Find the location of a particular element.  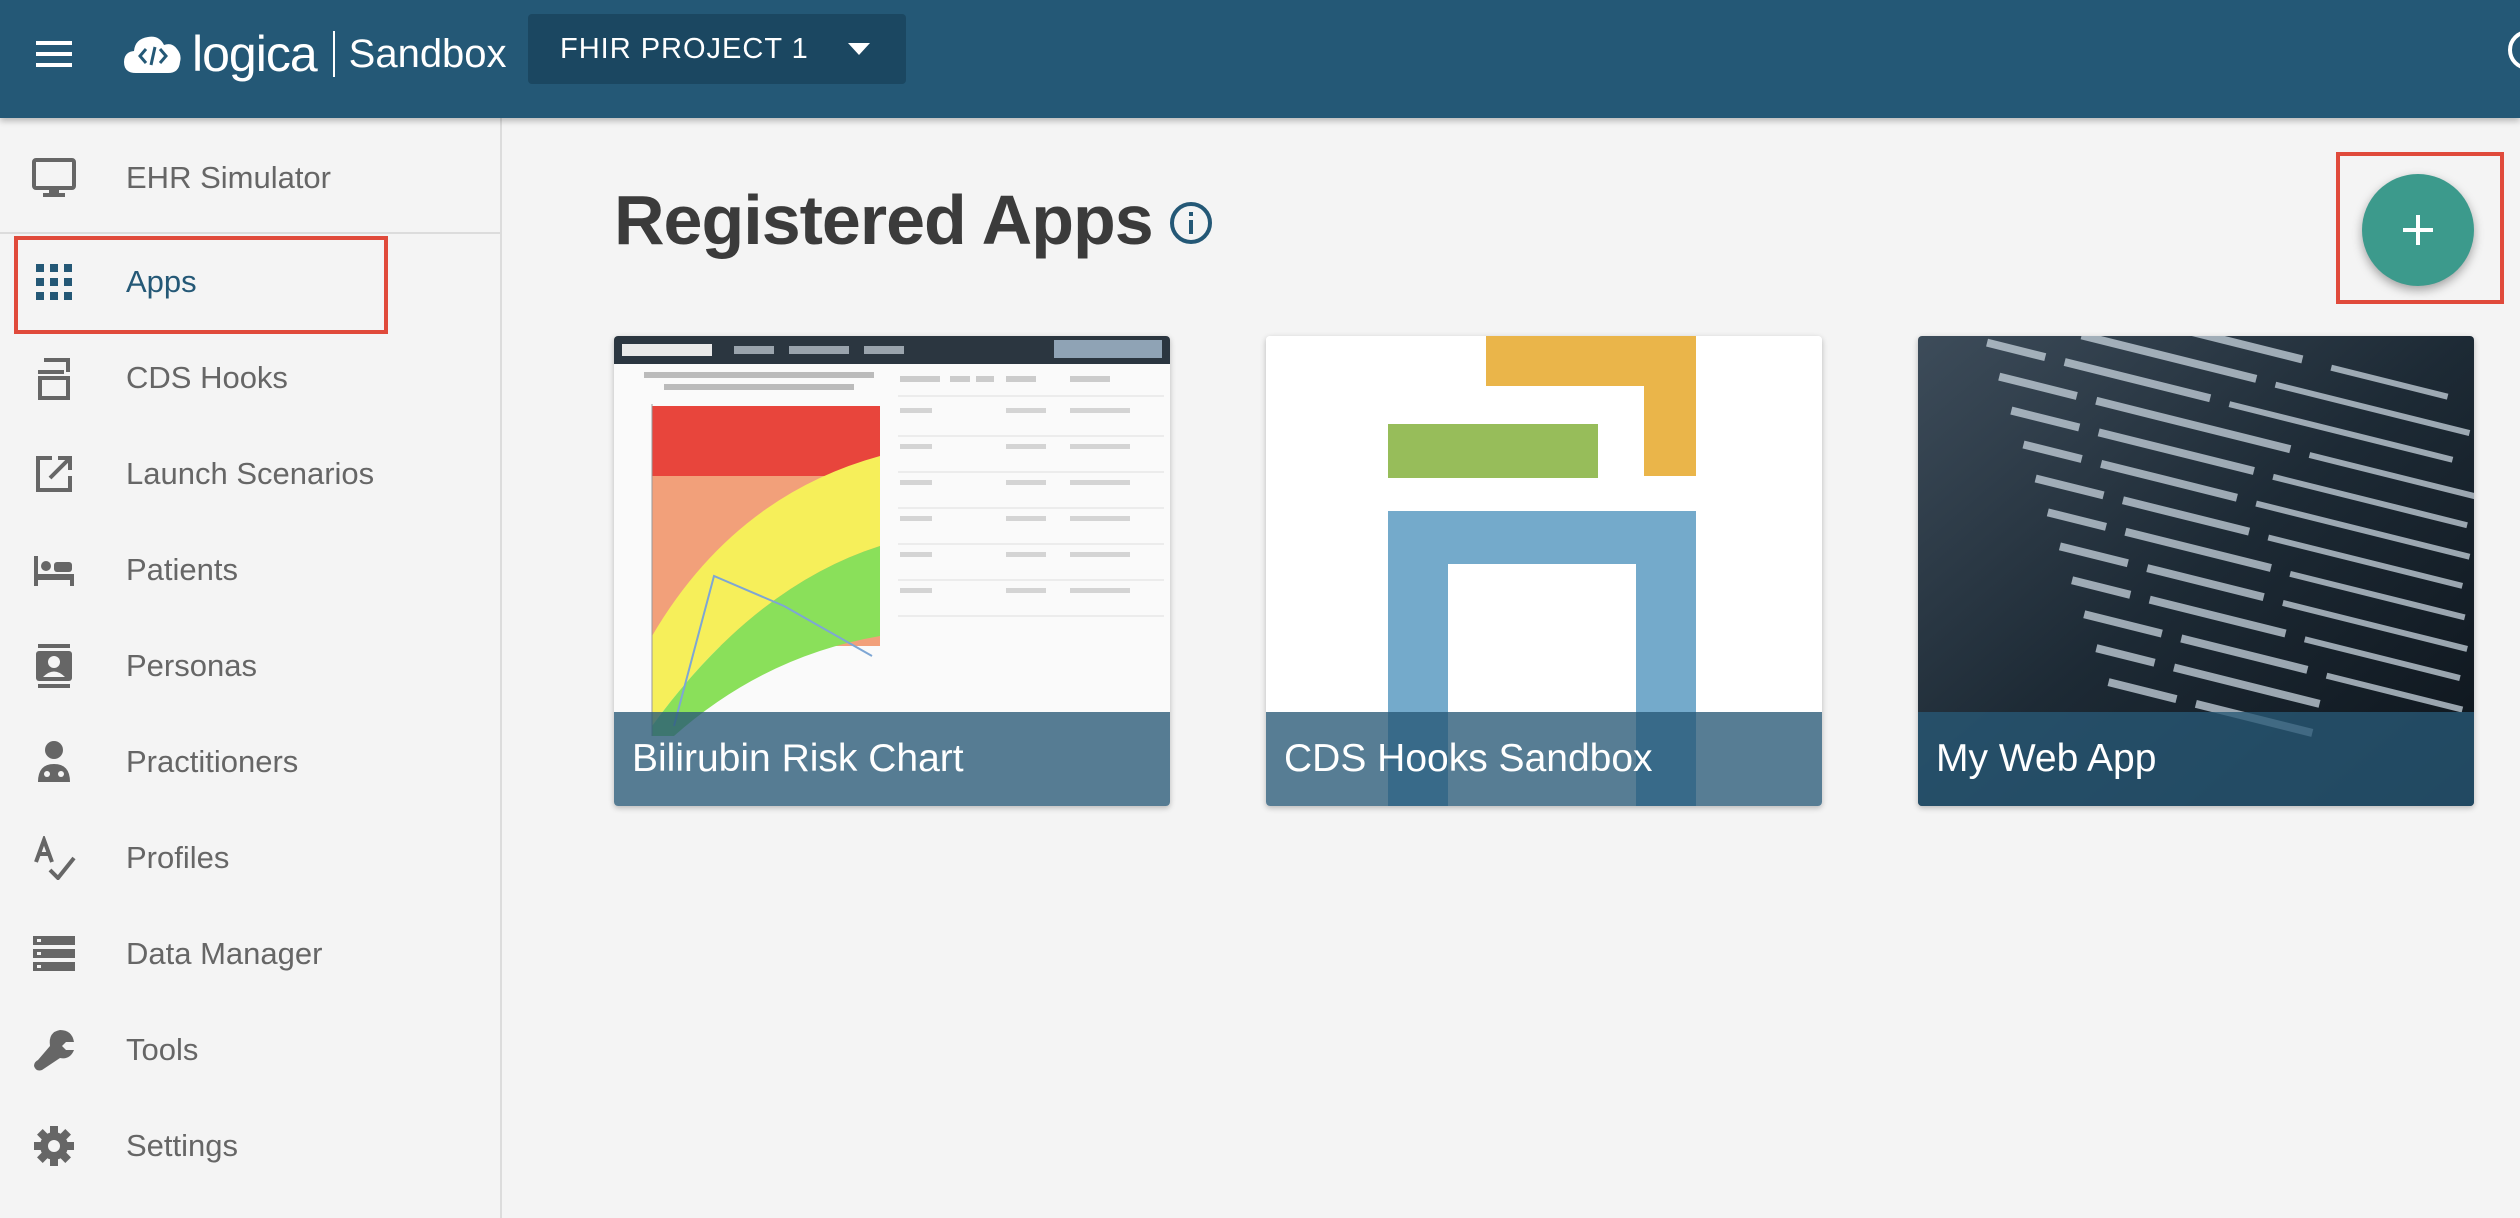

product-name: Sandbox is located at coordinates (427, 53).